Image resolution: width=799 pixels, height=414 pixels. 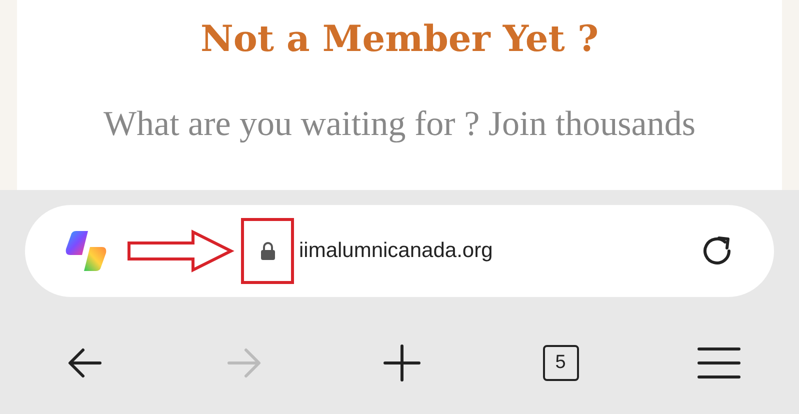 I want to click on lock-icon, so click(x=268, y=251).